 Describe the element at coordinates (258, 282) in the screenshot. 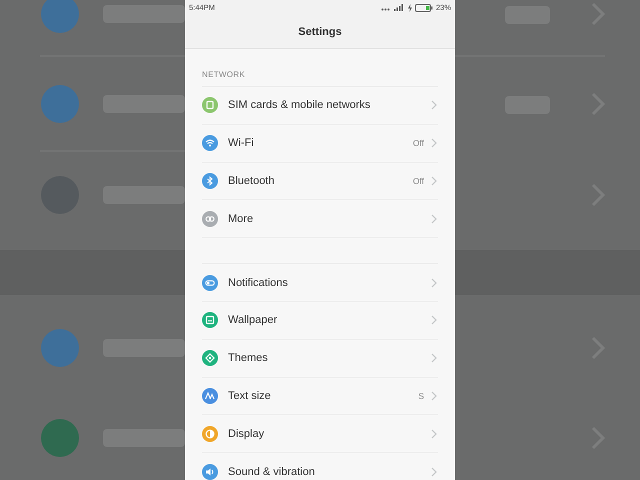

I see `row-label: Notifications` at that location.